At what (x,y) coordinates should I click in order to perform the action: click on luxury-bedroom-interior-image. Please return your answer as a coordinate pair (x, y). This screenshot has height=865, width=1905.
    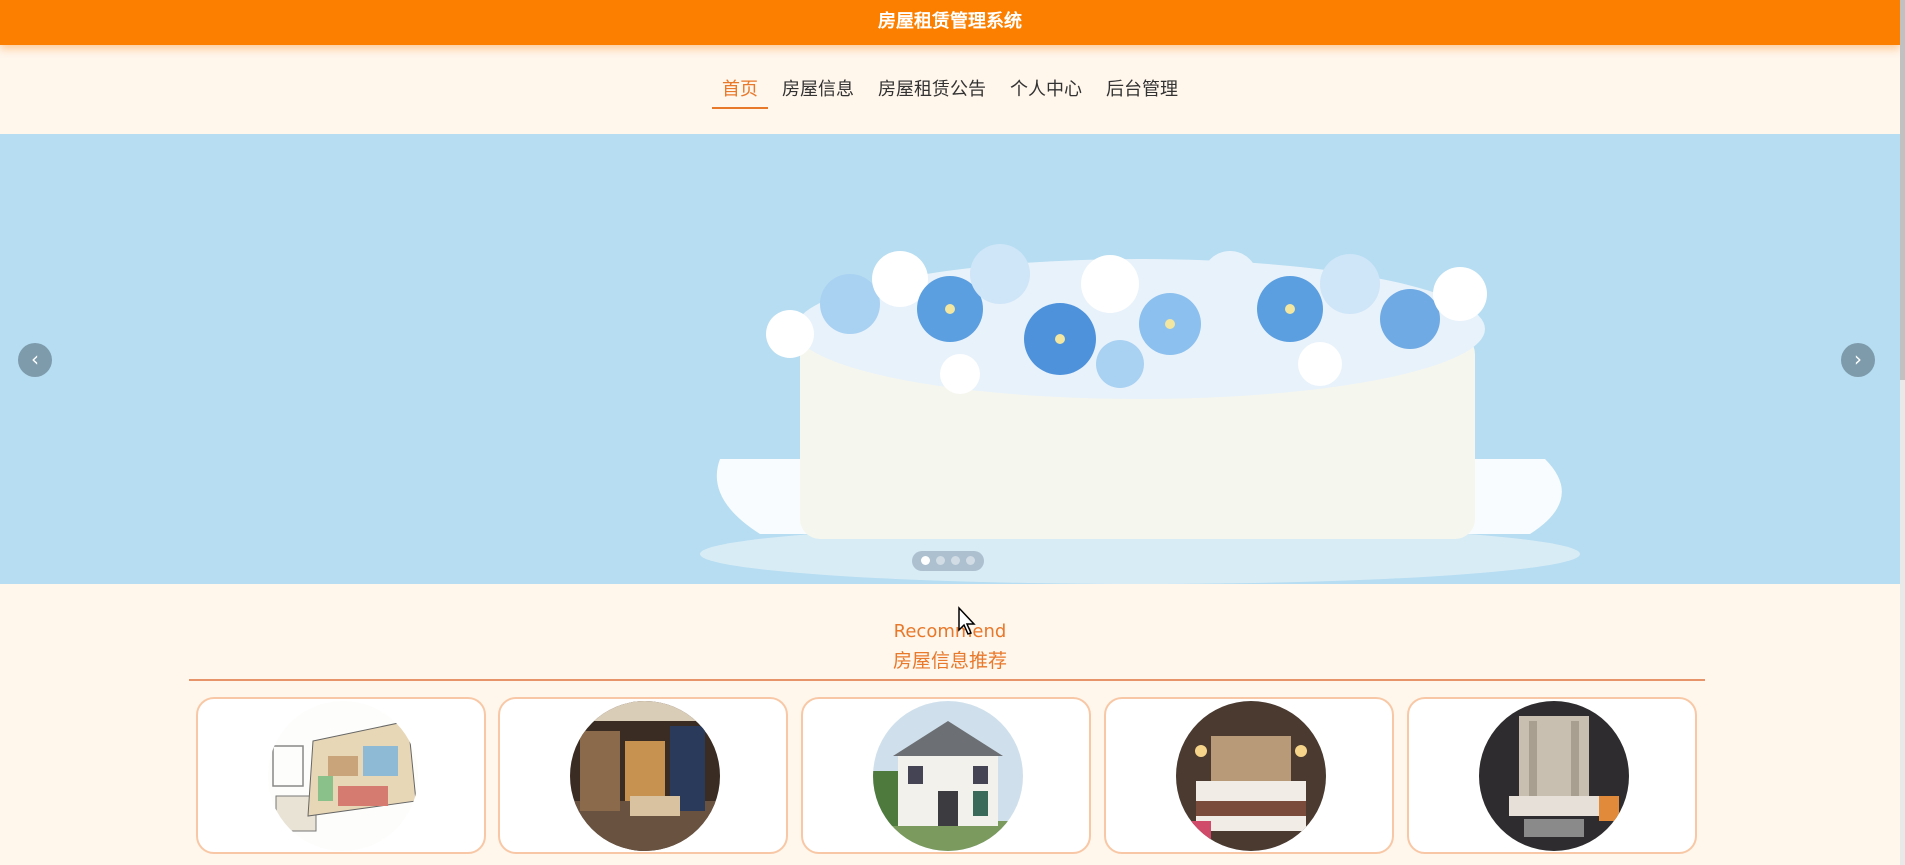
    Looking at the image, I should click on (645, 776).